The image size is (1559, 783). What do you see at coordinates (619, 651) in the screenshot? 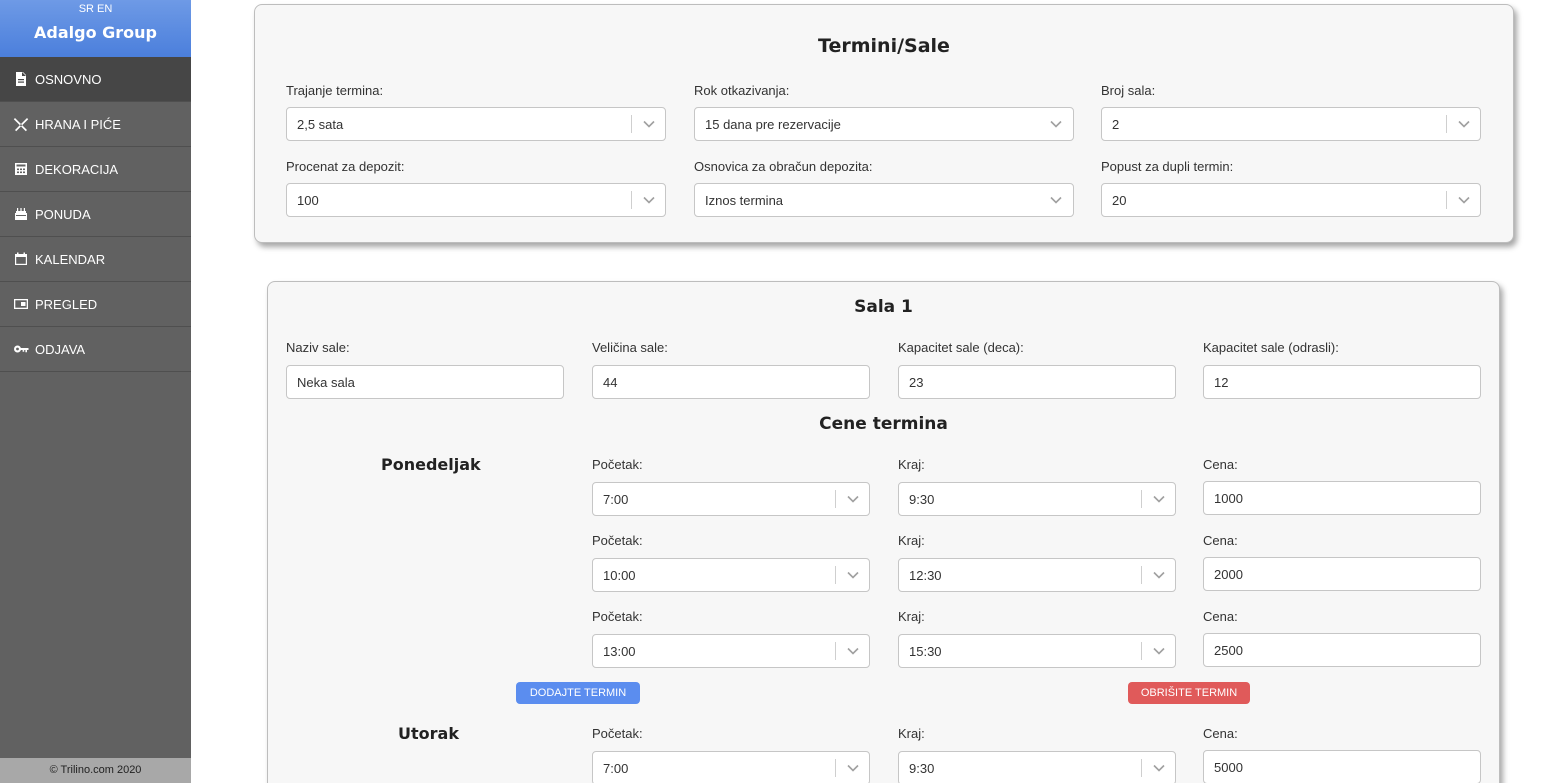
I see `pocetak-value: 13:00` at bounding box center [619, 651].